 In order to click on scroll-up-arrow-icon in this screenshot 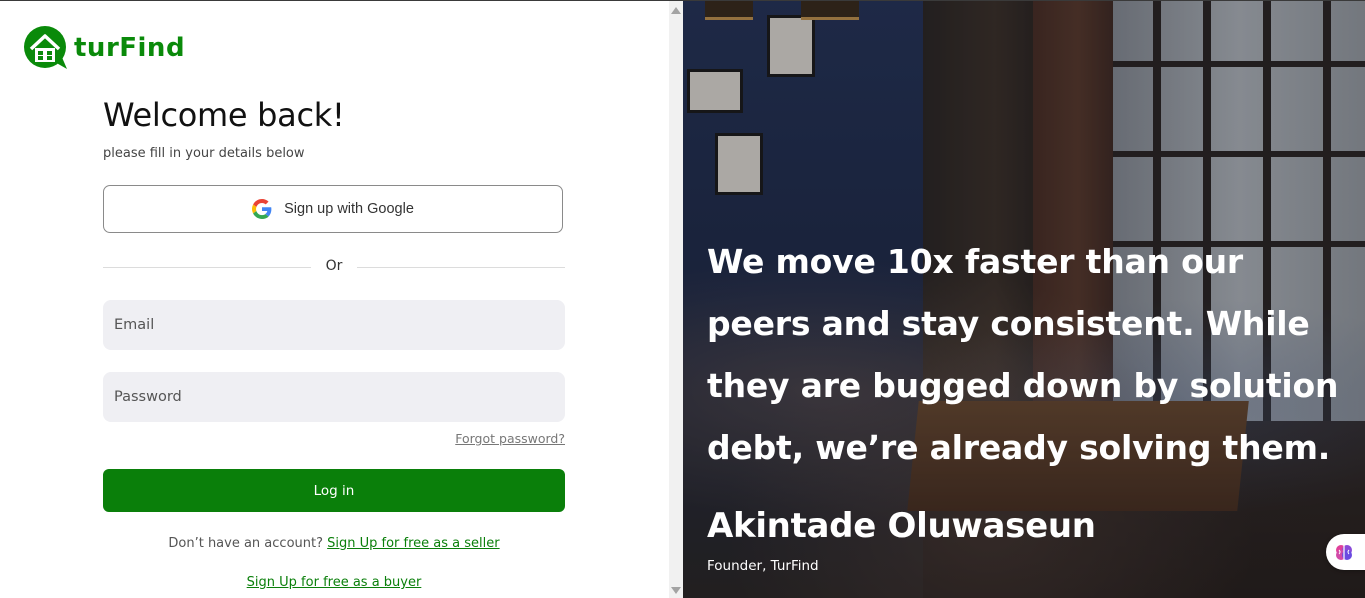, I will do `click(676, 10)`.